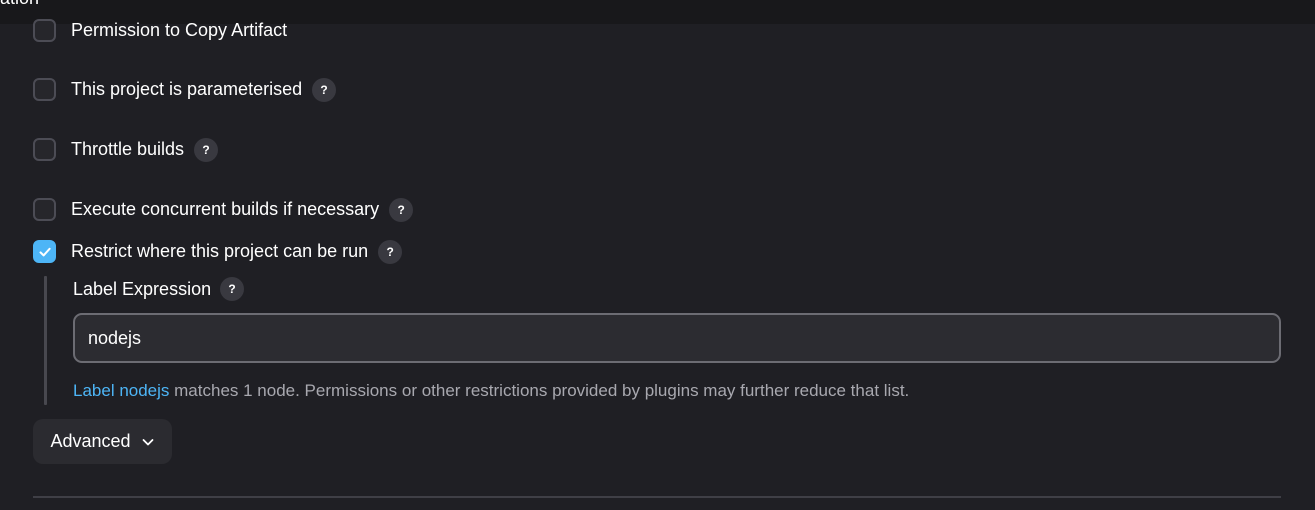 This screenshot has width=1315, height=510. What do you see at coordinates (677, 338) in the screenshot?
I see `label-expression-input` at bounding box center [677, 338].